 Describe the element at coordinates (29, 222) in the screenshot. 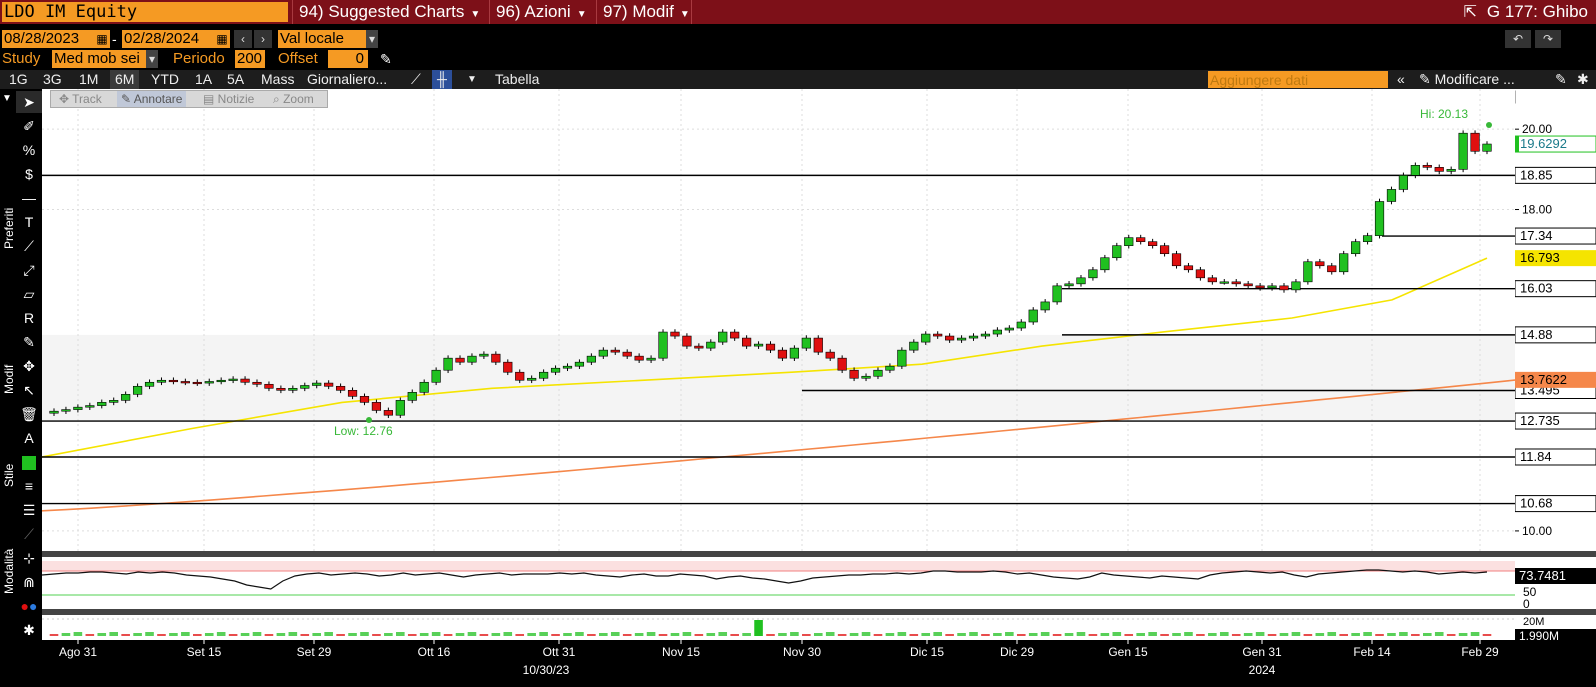

I see `text-icon: T` at that location.